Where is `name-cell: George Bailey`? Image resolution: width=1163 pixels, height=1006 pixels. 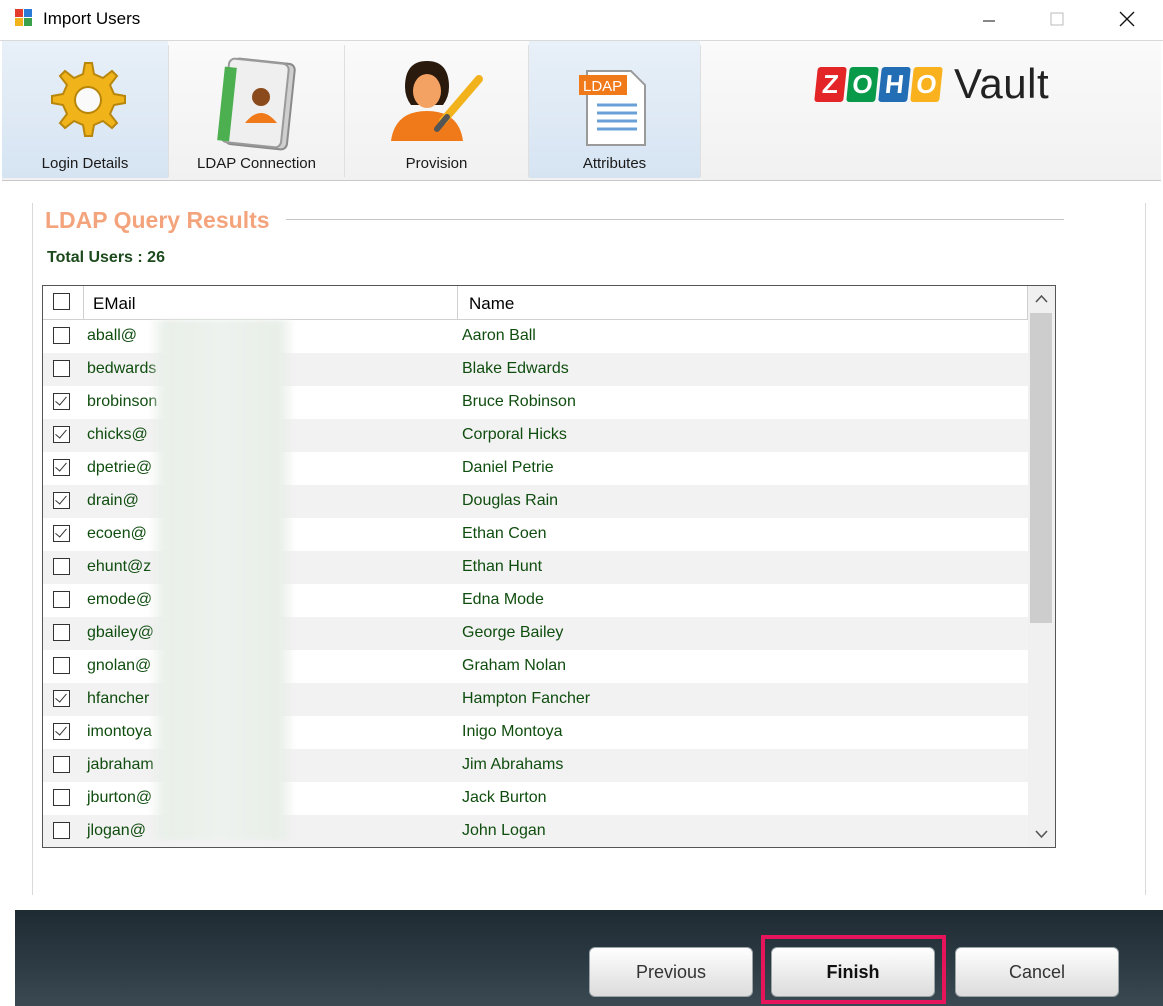 name-cell: George Bailey is located at coordinates (513, 632).